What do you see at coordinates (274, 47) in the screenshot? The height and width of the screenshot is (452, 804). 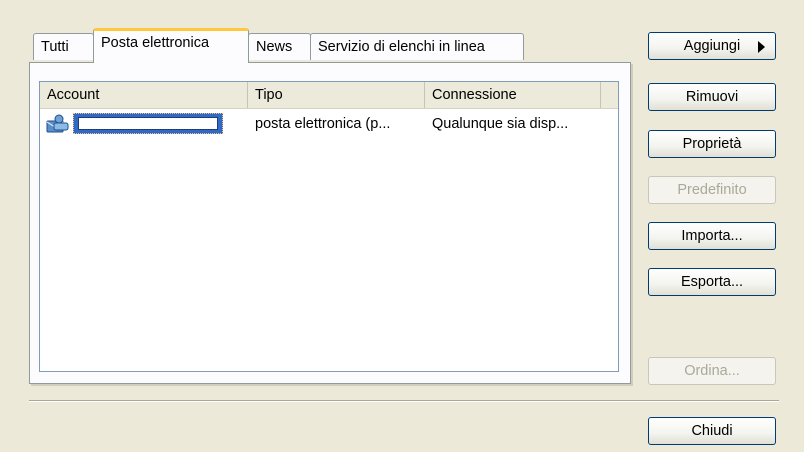 I see `tab-news-label: News` at bounding box center [274, 47].